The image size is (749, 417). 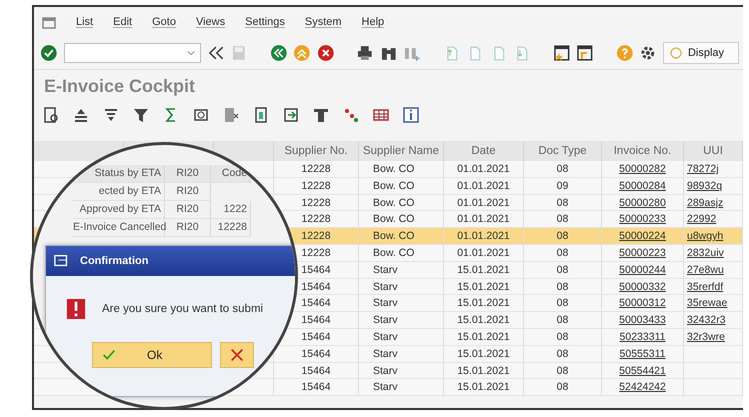 What do you see at coordinates (231, 228) in the screenshot?
I see `table-cell: 12228` at bounding box center [231, 228].